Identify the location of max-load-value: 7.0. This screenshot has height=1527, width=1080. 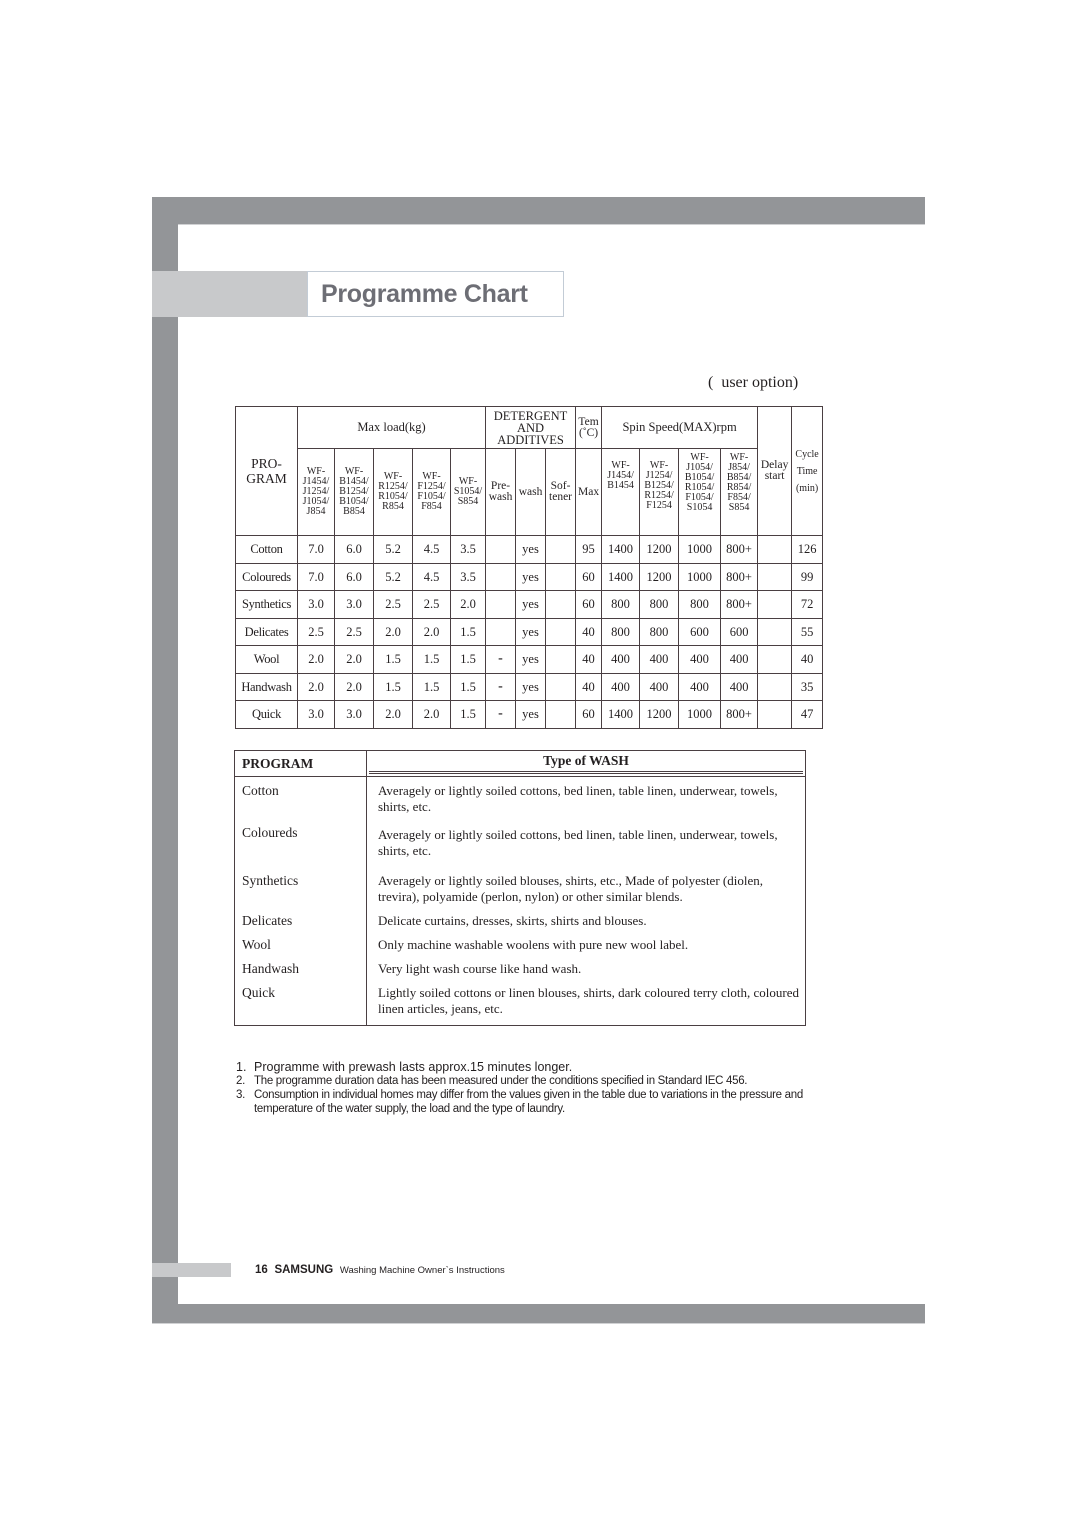
(316, 549).